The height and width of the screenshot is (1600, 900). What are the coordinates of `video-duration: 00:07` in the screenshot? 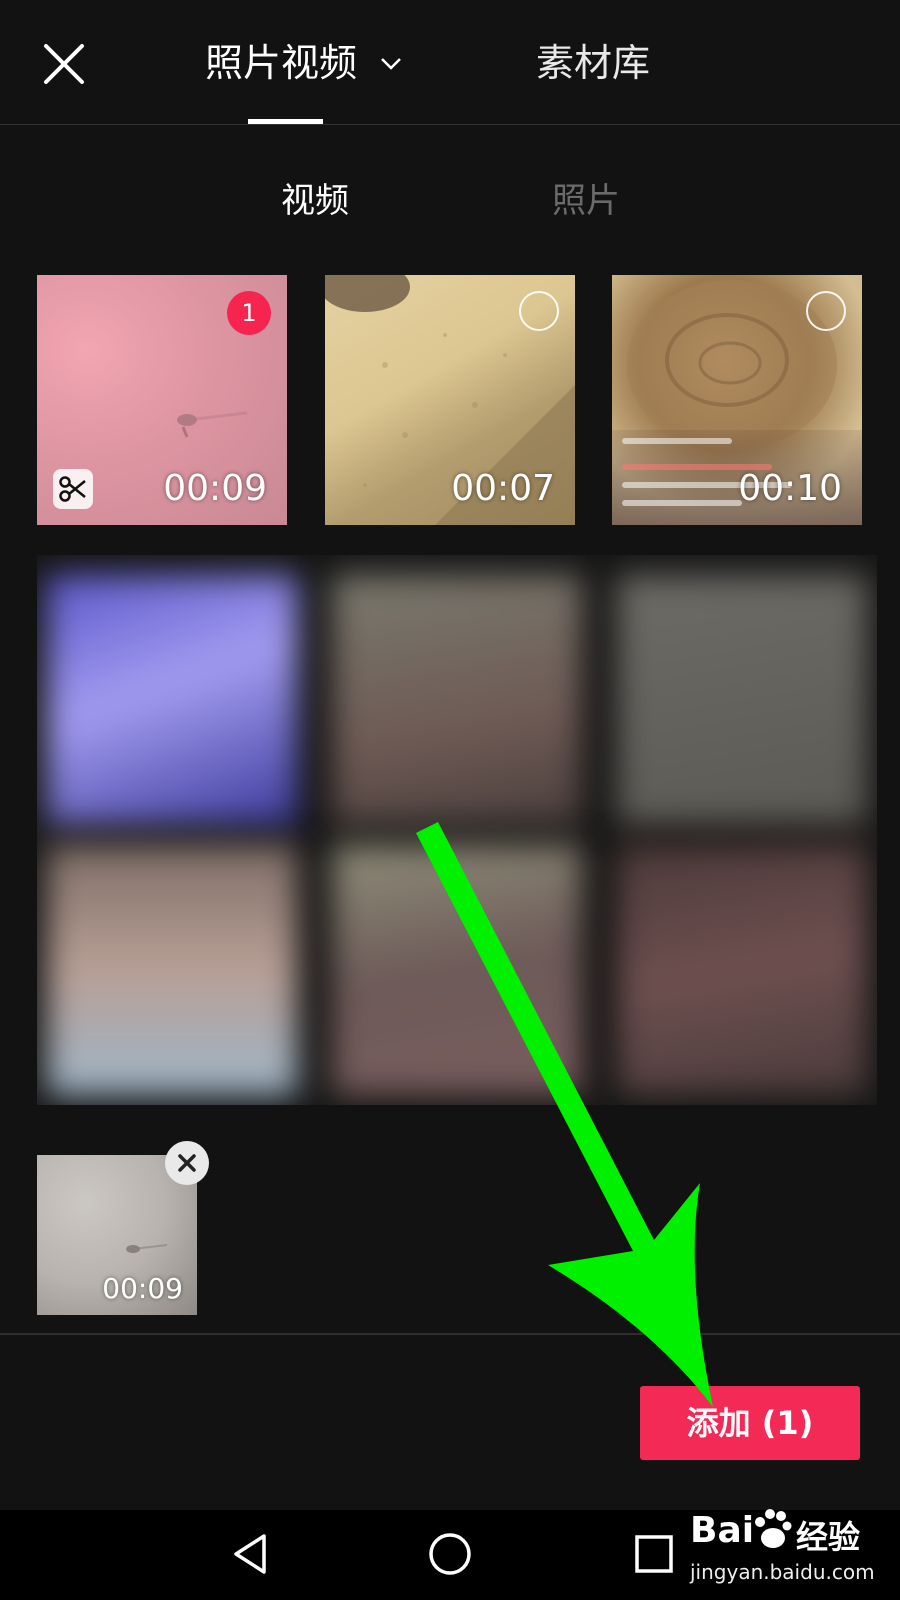 It's located at (503, 488).